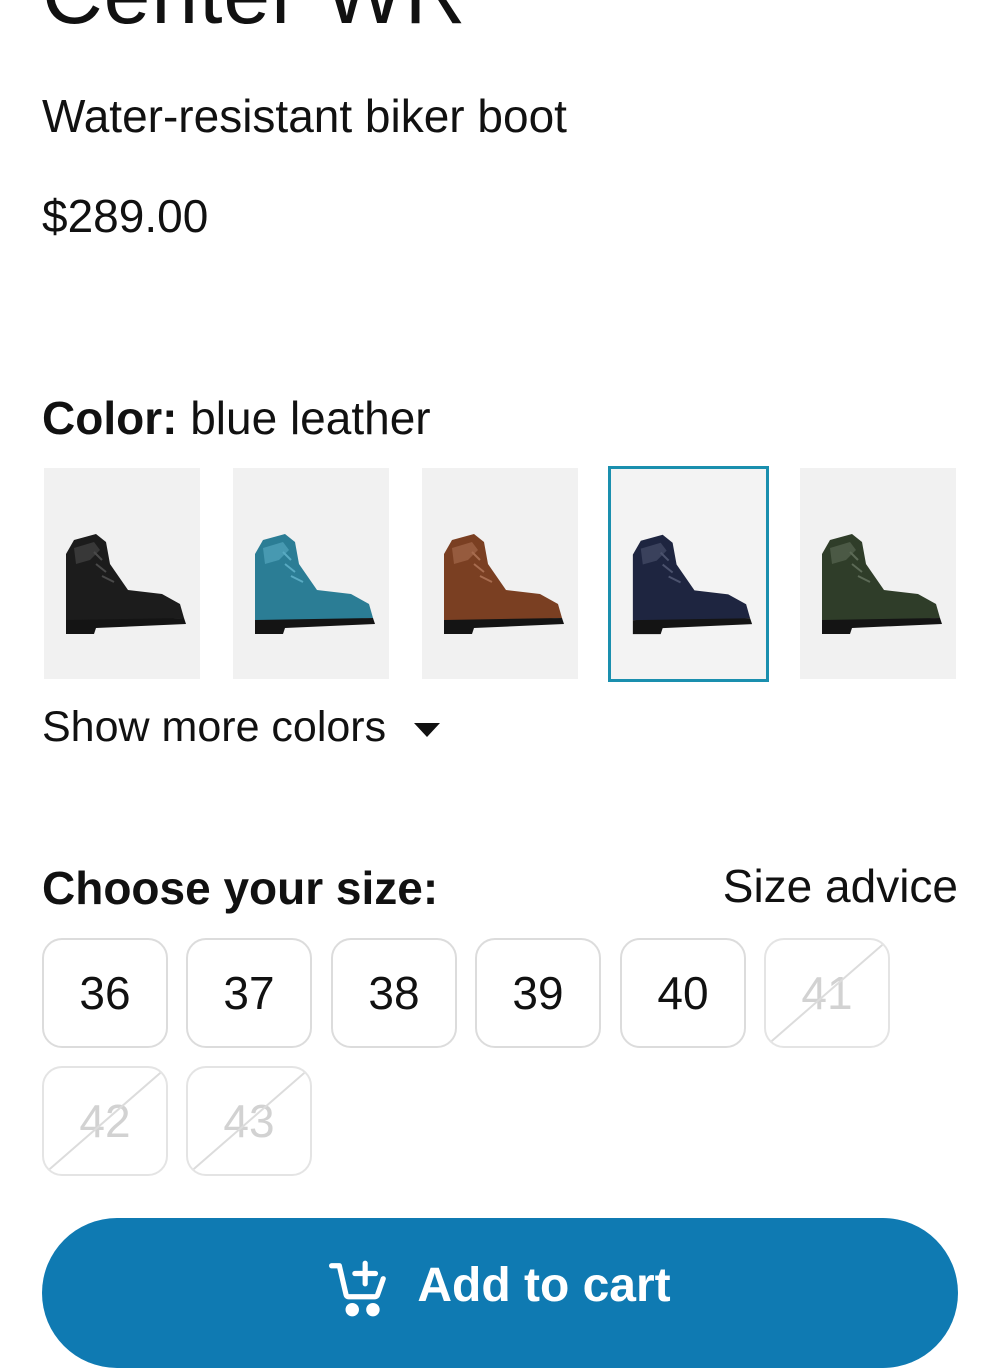  Describe the element at coordinates (254, 18) in the screenshot. I see `product-title: Center WR` at that location.